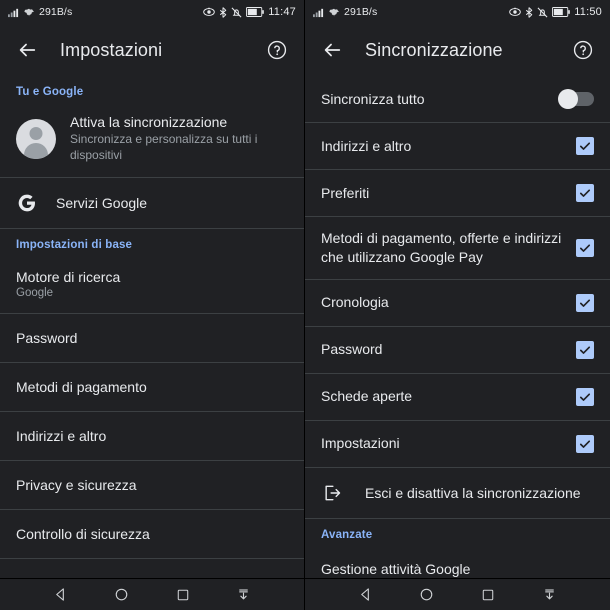  Describe the element at coordinates (457, 99) in the screenshot. I see `sync-all-row: Sincronizza tutto` at that location.